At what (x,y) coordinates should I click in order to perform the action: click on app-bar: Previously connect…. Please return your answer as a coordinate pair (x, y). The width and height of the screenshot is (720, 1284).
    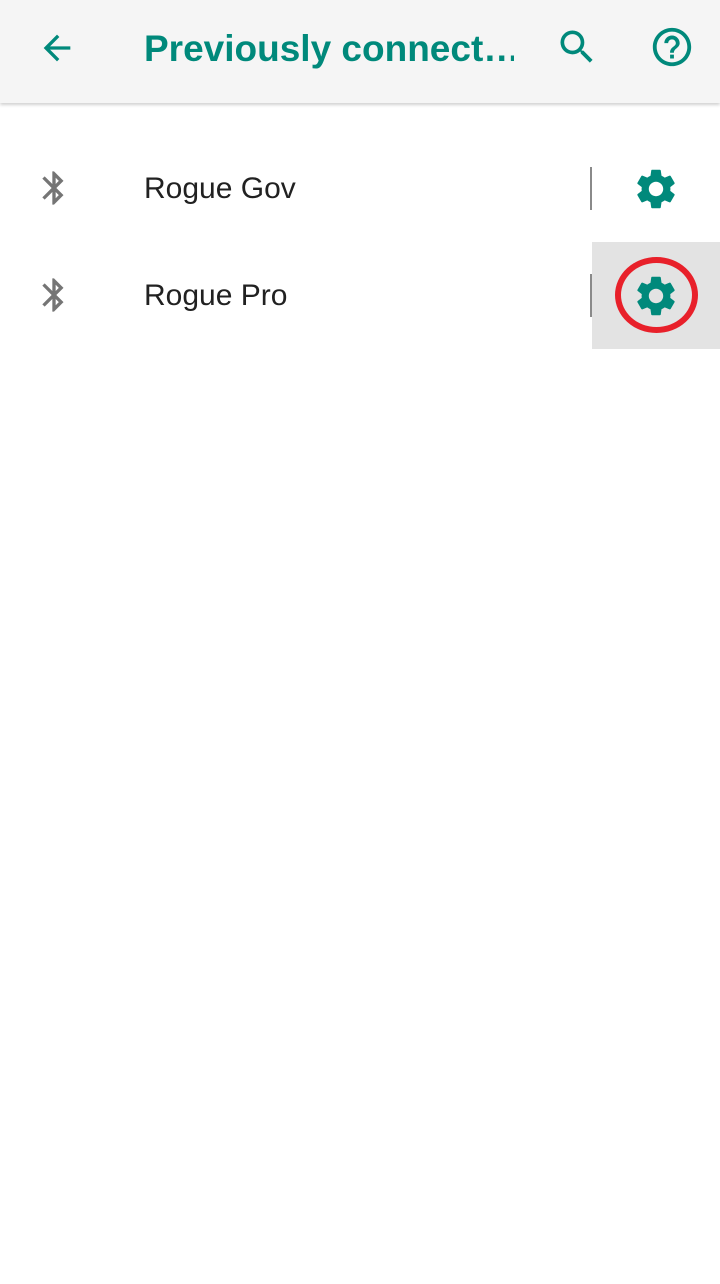
    Looking at the image, I should click on (360, 51).